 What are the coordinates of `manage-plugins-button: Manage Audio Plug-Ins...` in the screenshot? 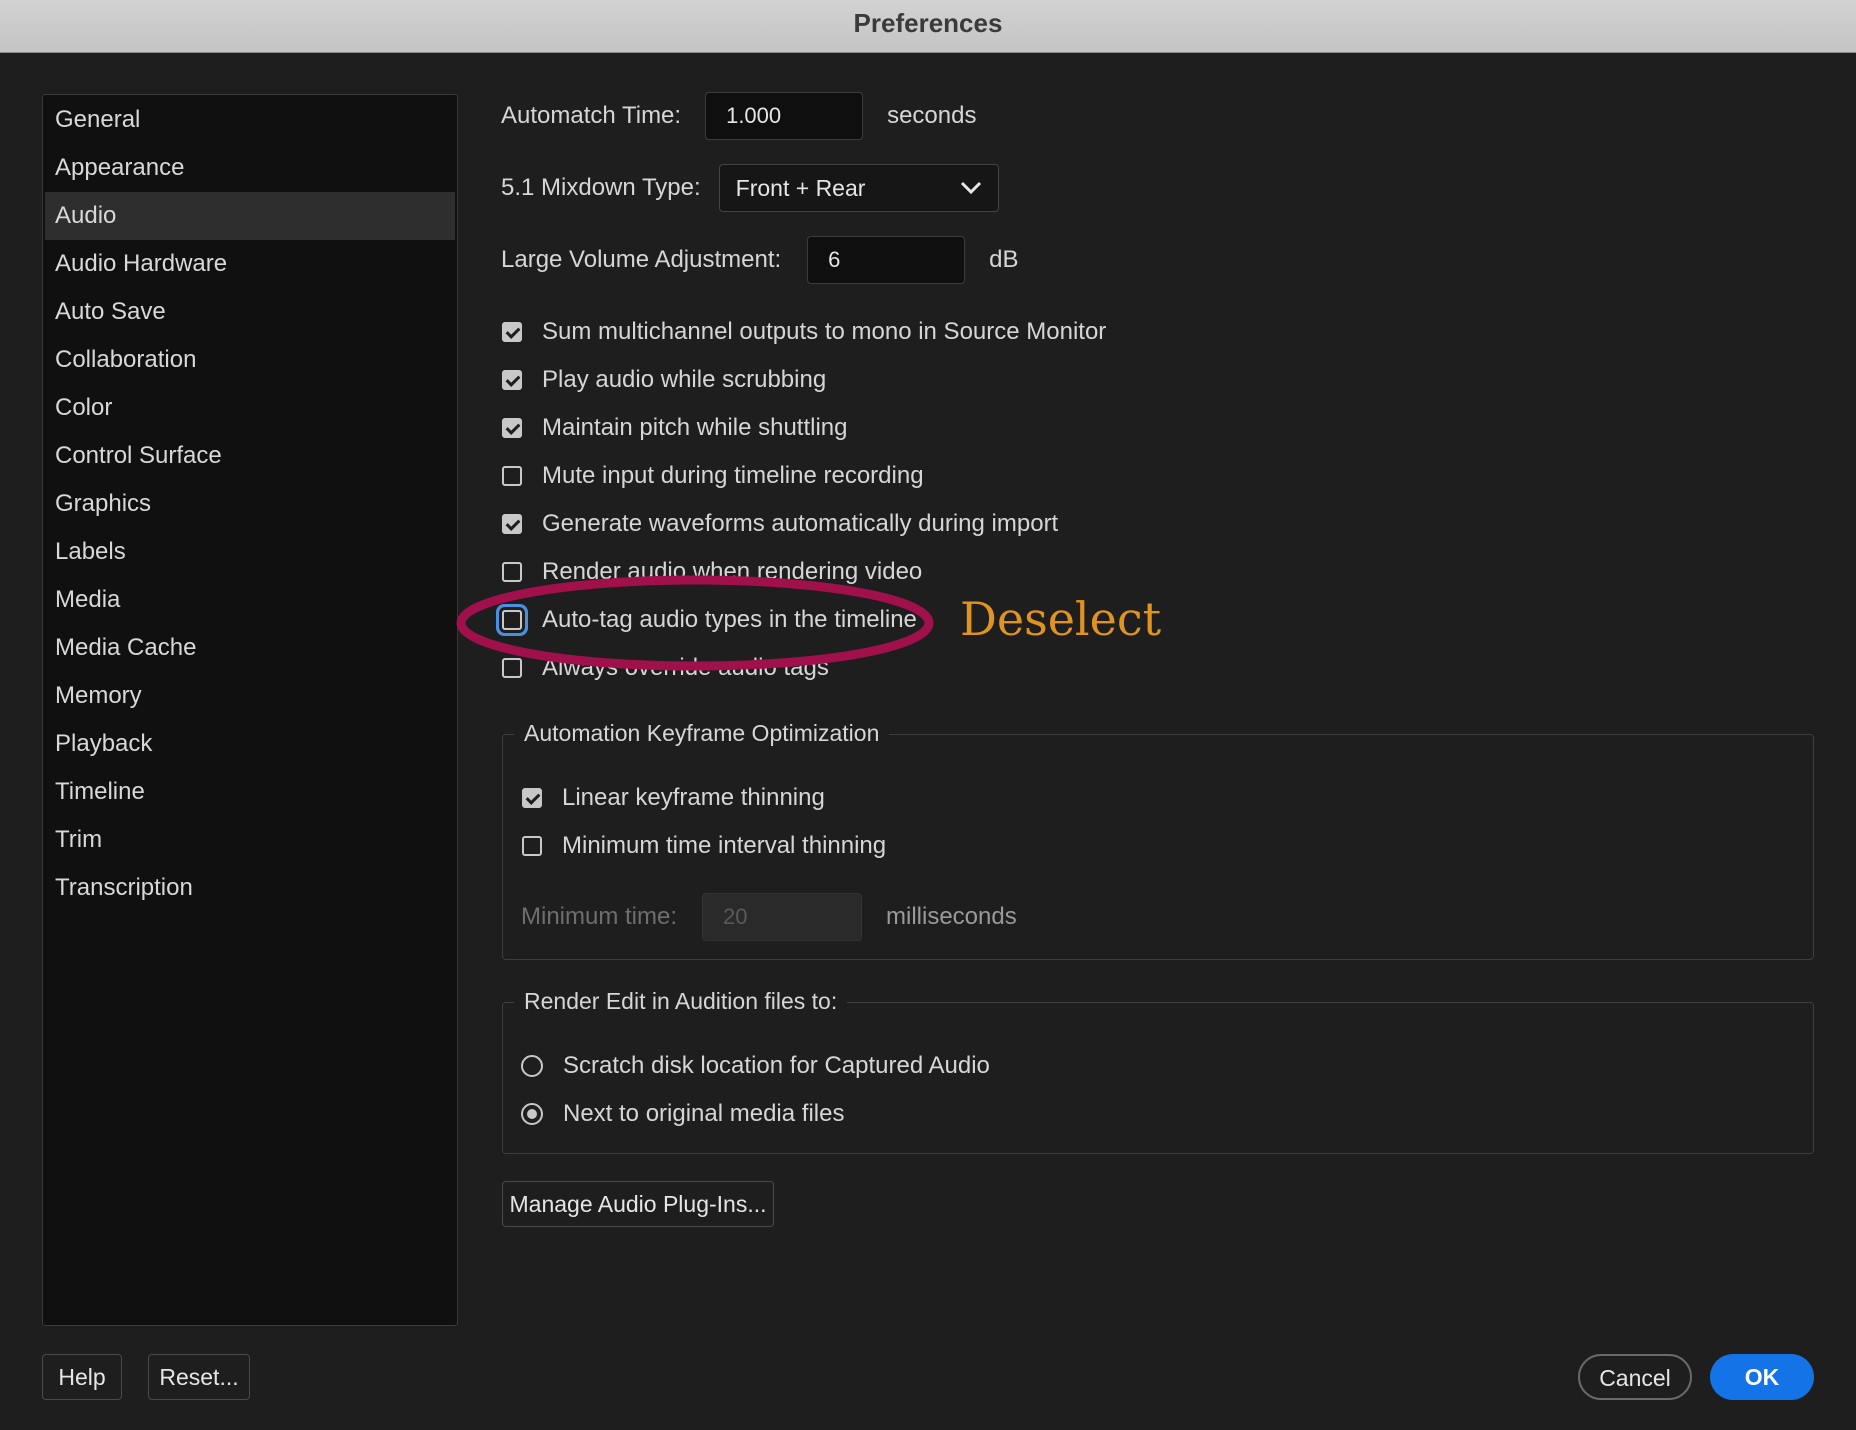 It's located at (638, 1204).